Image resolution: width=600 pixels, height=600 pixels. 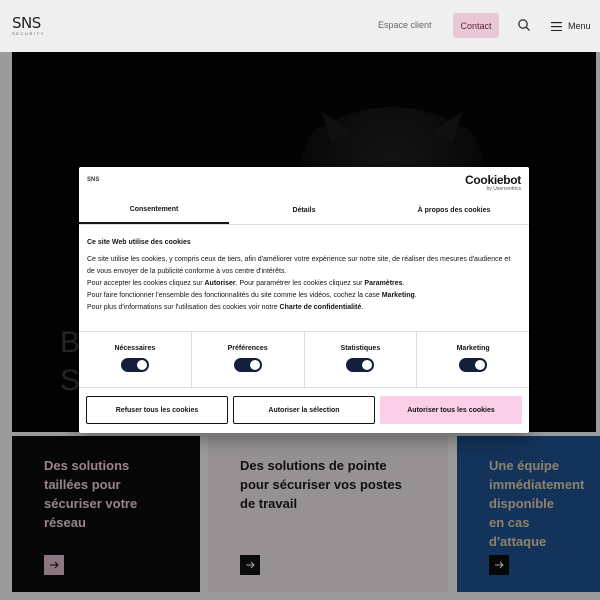 What do you see at coordinates (405, 25) in the screenshot?
I see `client-area-link: Espace client` at bounding box center [405, 25].